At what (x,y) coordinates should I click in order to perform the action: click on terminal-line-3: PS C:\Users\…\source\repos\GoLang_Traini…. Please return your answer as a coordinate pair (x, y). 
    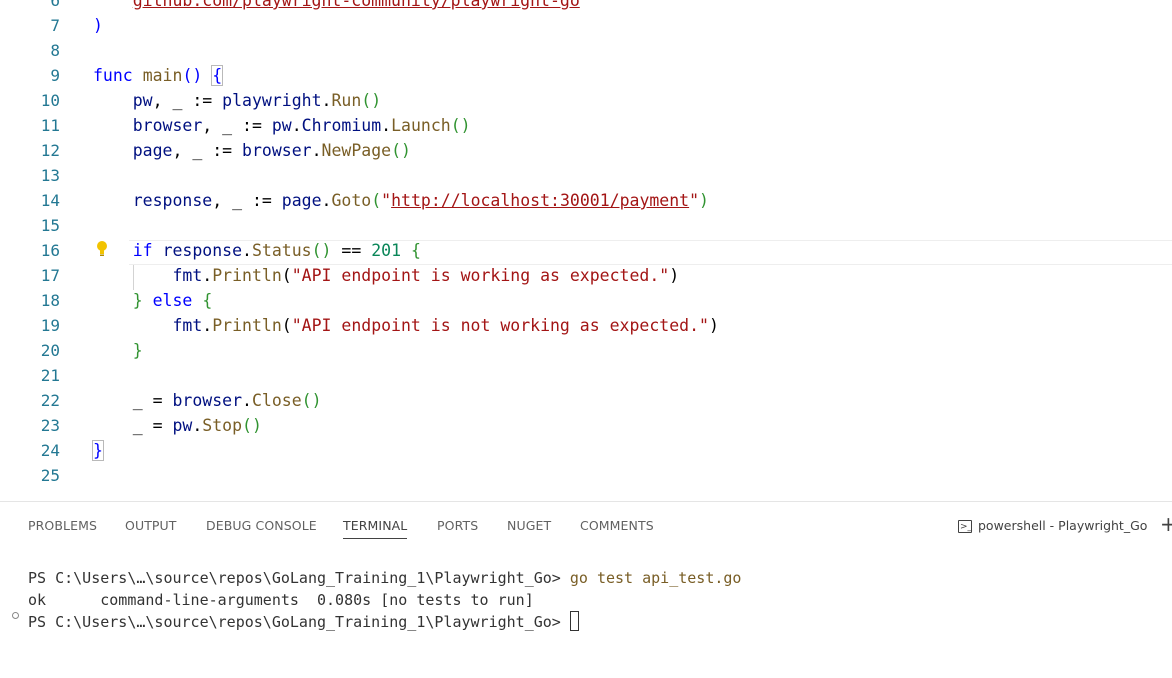
    Looking at the image, I should click on (303, 622).